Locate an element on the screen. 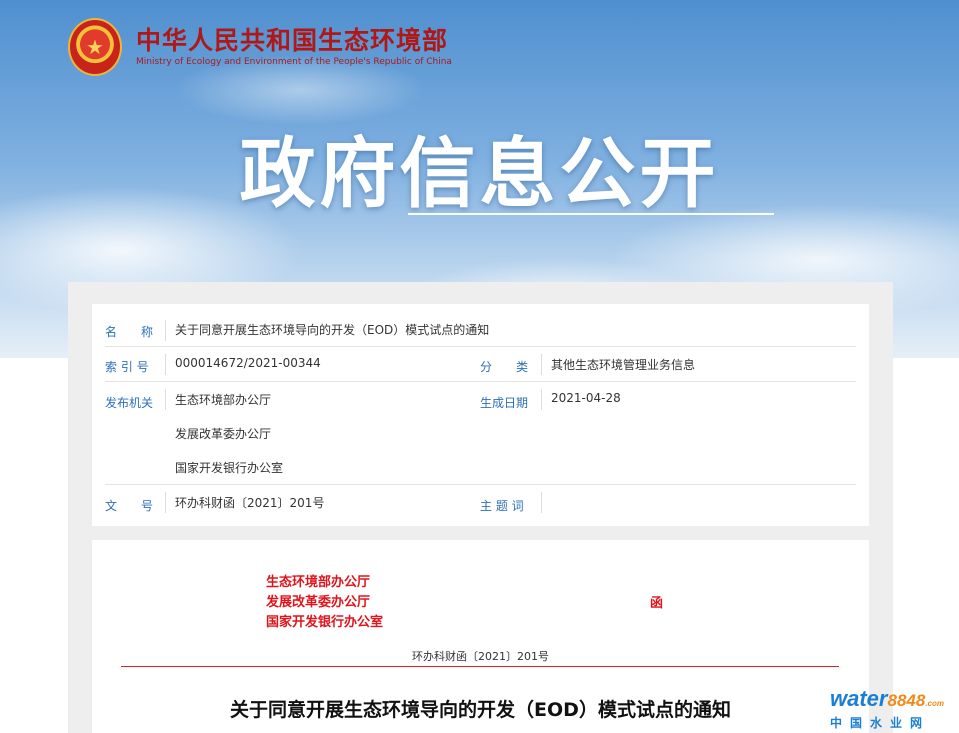 Image resolution: width=959 pixels, height=733 pixels. watermark-number: 8848 is located at coordinates (906, 700).